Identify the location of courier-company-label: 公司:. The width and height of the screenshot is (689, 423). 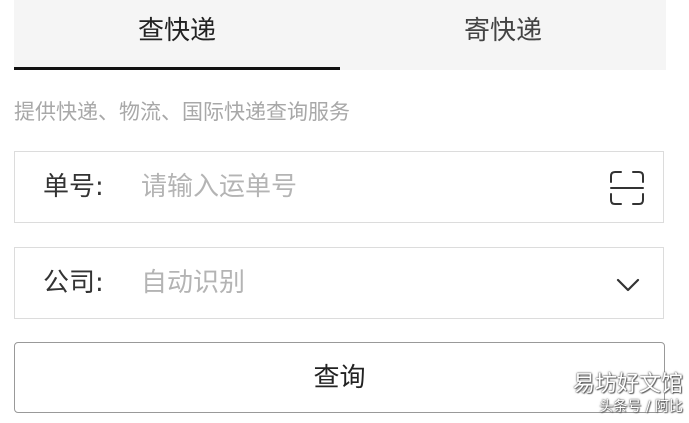
(73, 283).